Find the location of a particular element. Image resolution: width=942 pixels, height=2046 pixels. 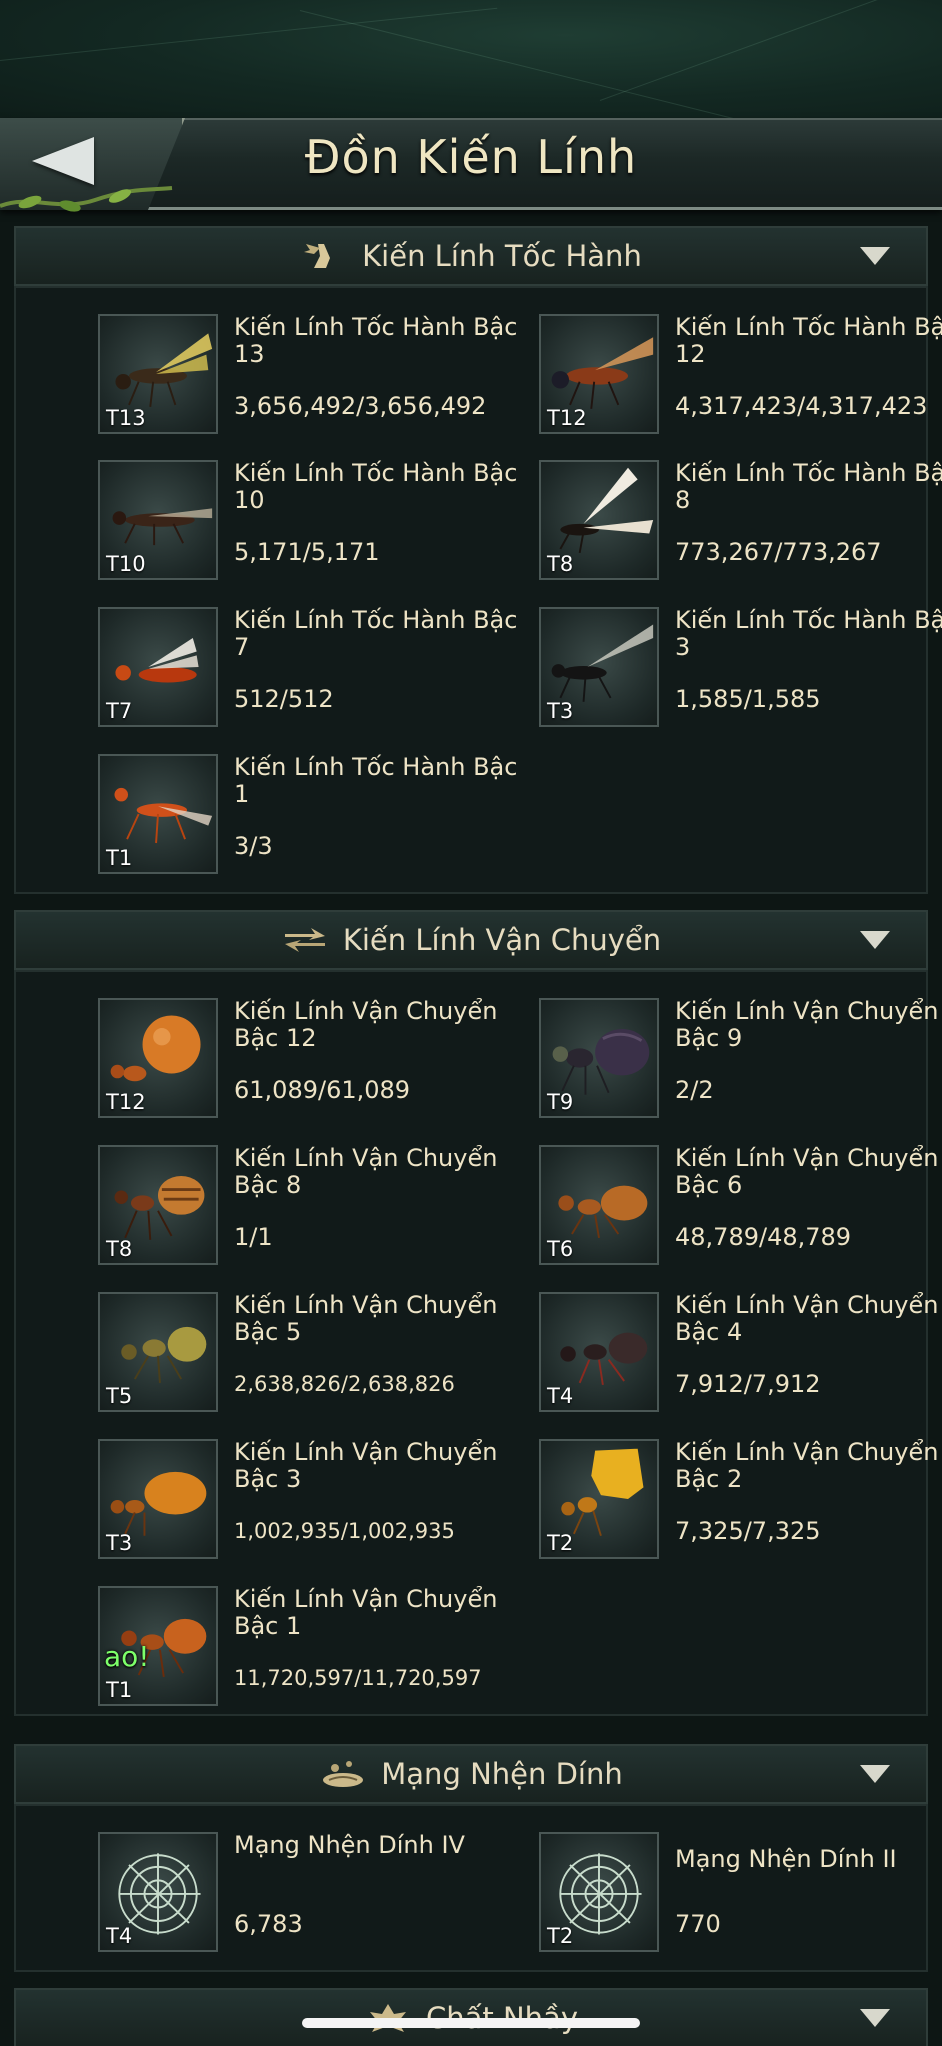

unit-count: 4,317,423/4,317,423 is located at coordinates (801, 406).